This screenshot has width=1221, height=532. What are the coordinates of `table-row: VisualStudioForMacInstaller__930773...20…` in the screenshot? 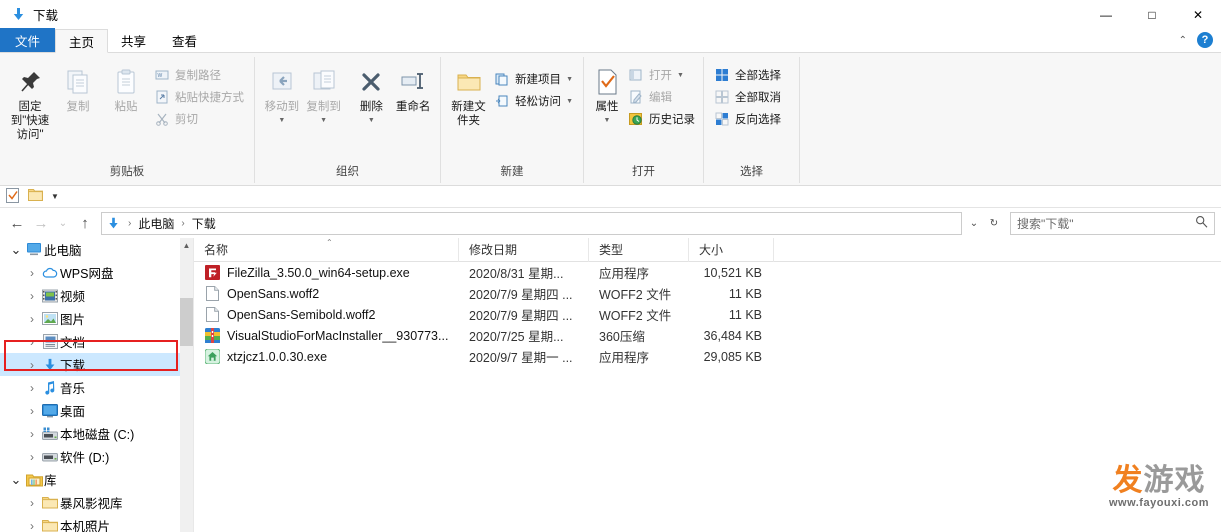 It's located at (707, 335).